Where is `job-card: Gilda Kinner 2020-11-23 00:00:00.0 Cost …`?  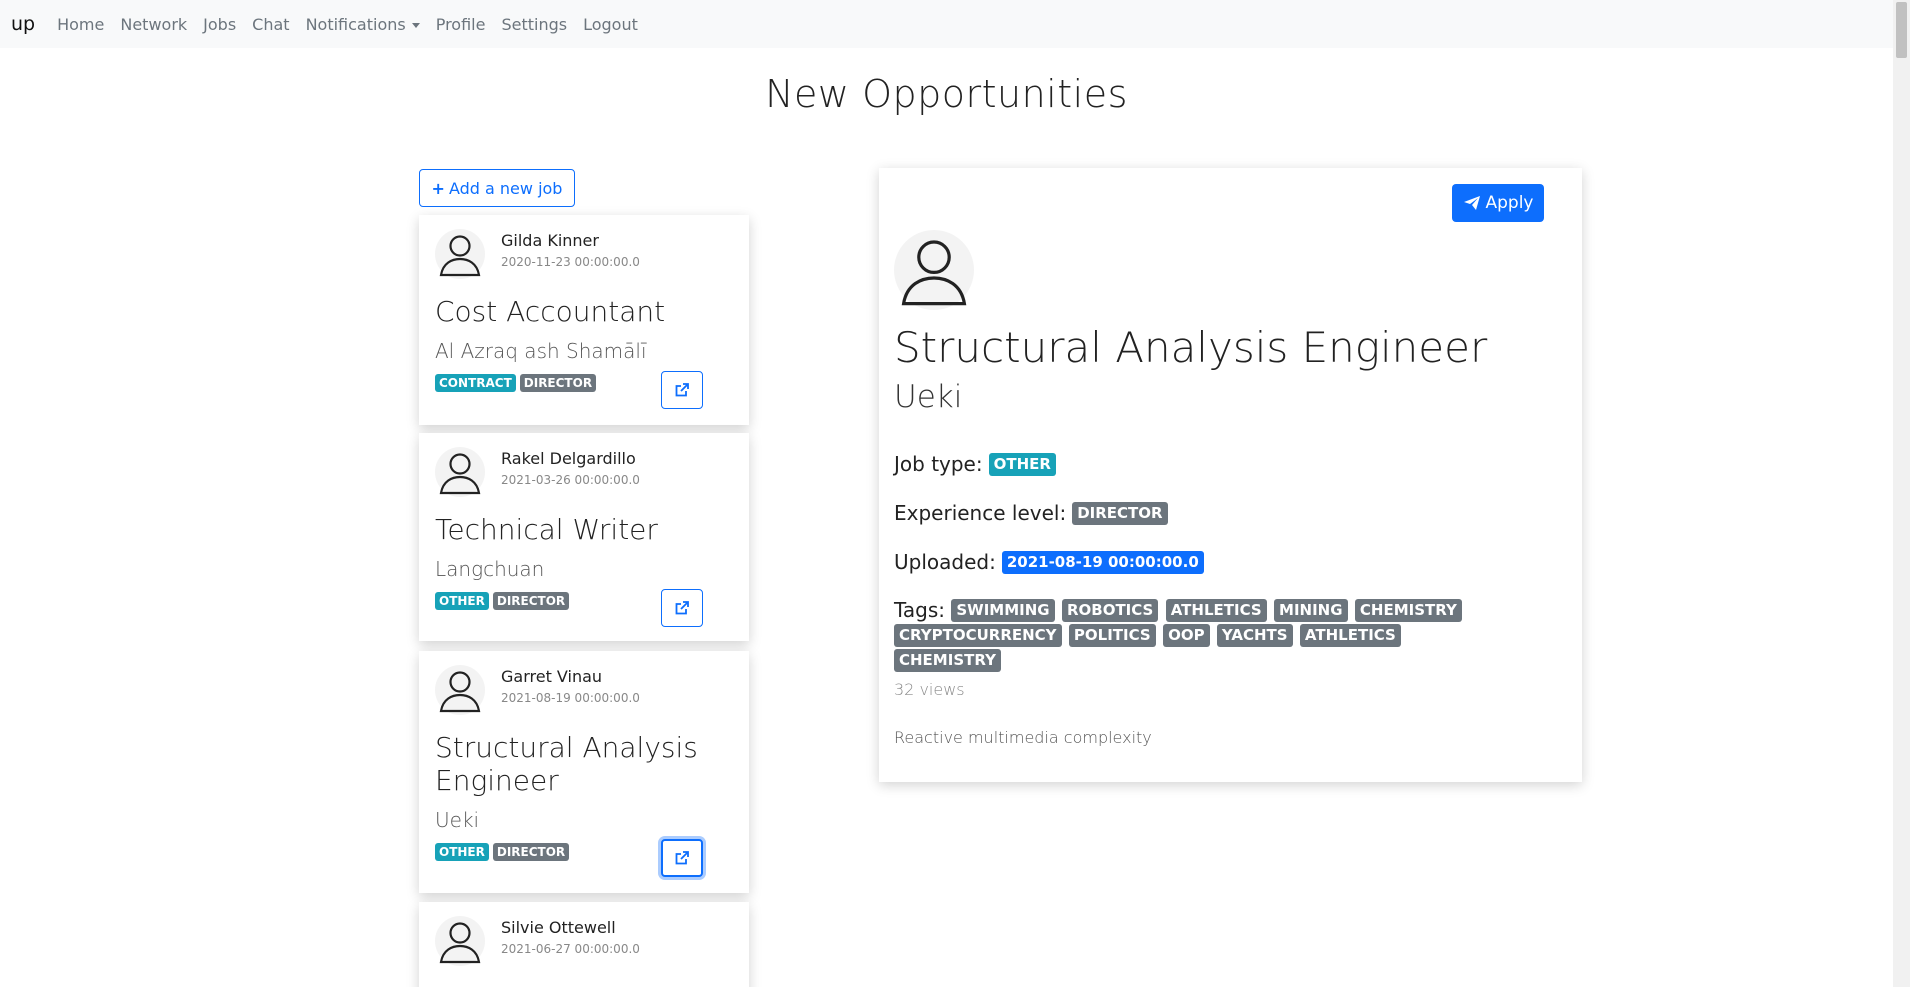
job-card: Gilda Kinner 2020-11-23 00:00:00.0 Cost … is located at coordinates (584, 320).